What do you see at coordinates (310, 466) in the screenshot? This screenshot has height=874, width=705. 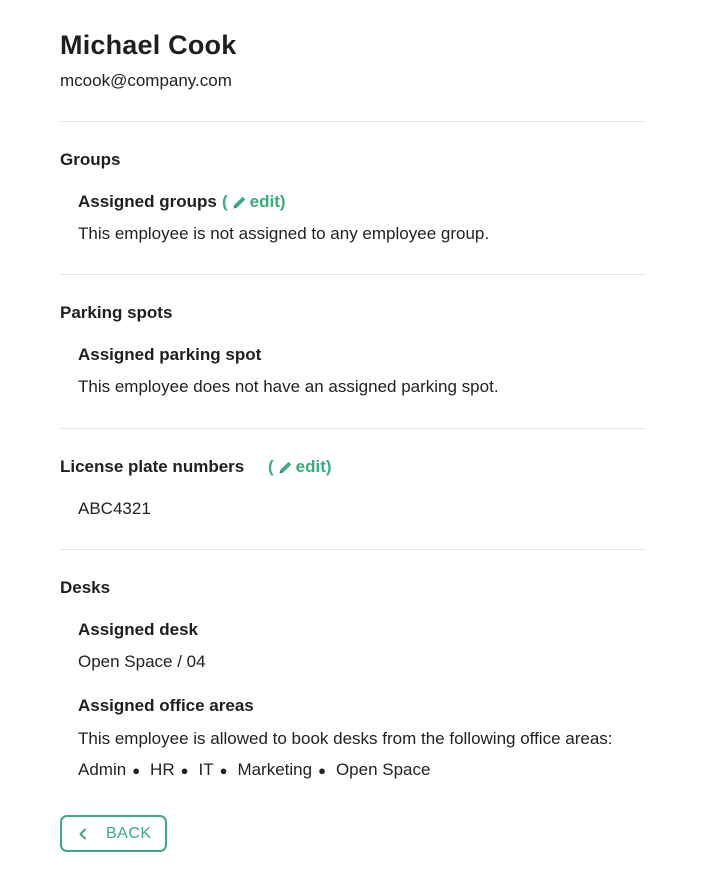 I see `edit-license-label: edit` at bounding box center [310, 466].